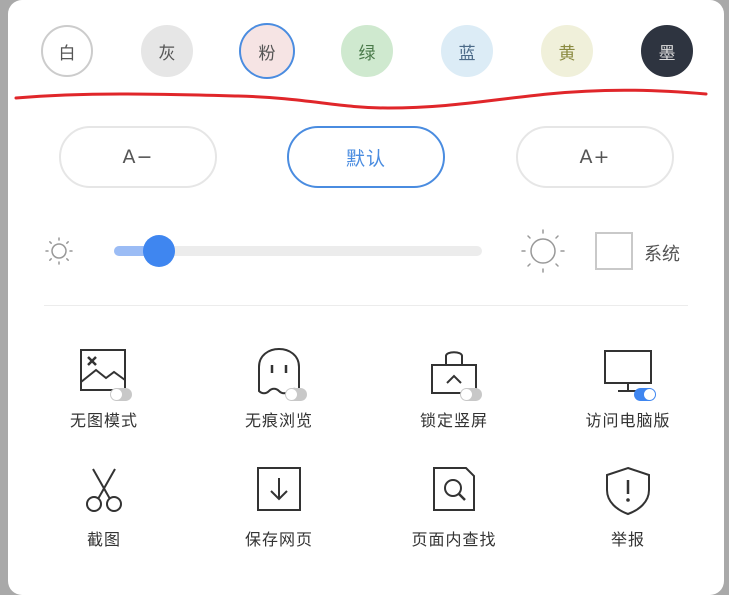 This screenshot has height=595, width=729. I want to click on find-in-page-icon, so click(454, 489).